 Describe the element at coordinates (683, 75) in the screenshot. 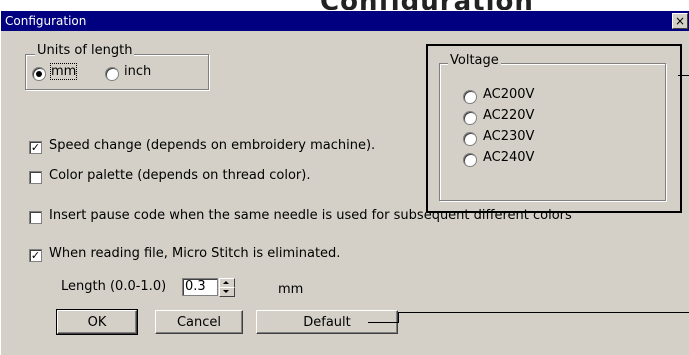

I see `voltage-callout-line` at that location.